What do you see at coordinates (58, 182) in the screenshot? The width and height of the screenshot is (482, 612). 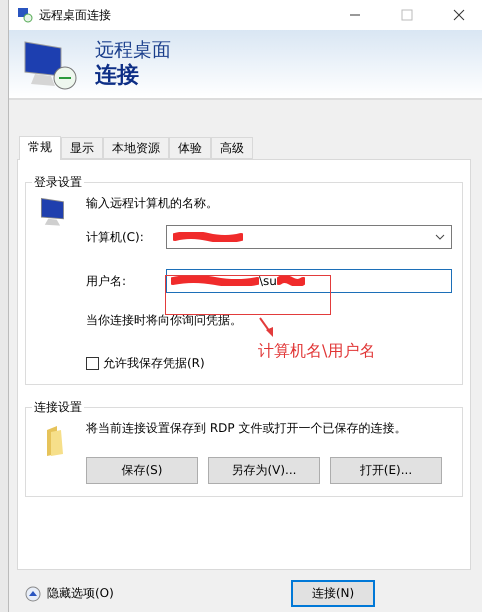 I see `group-title: 登录设置` at bounding box center [58, 182].